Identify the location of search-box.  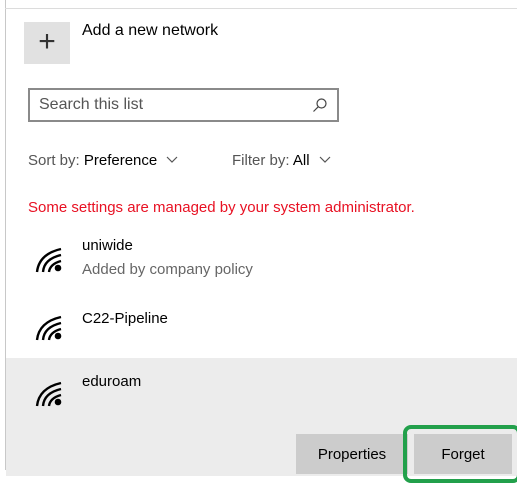
(183, 105).